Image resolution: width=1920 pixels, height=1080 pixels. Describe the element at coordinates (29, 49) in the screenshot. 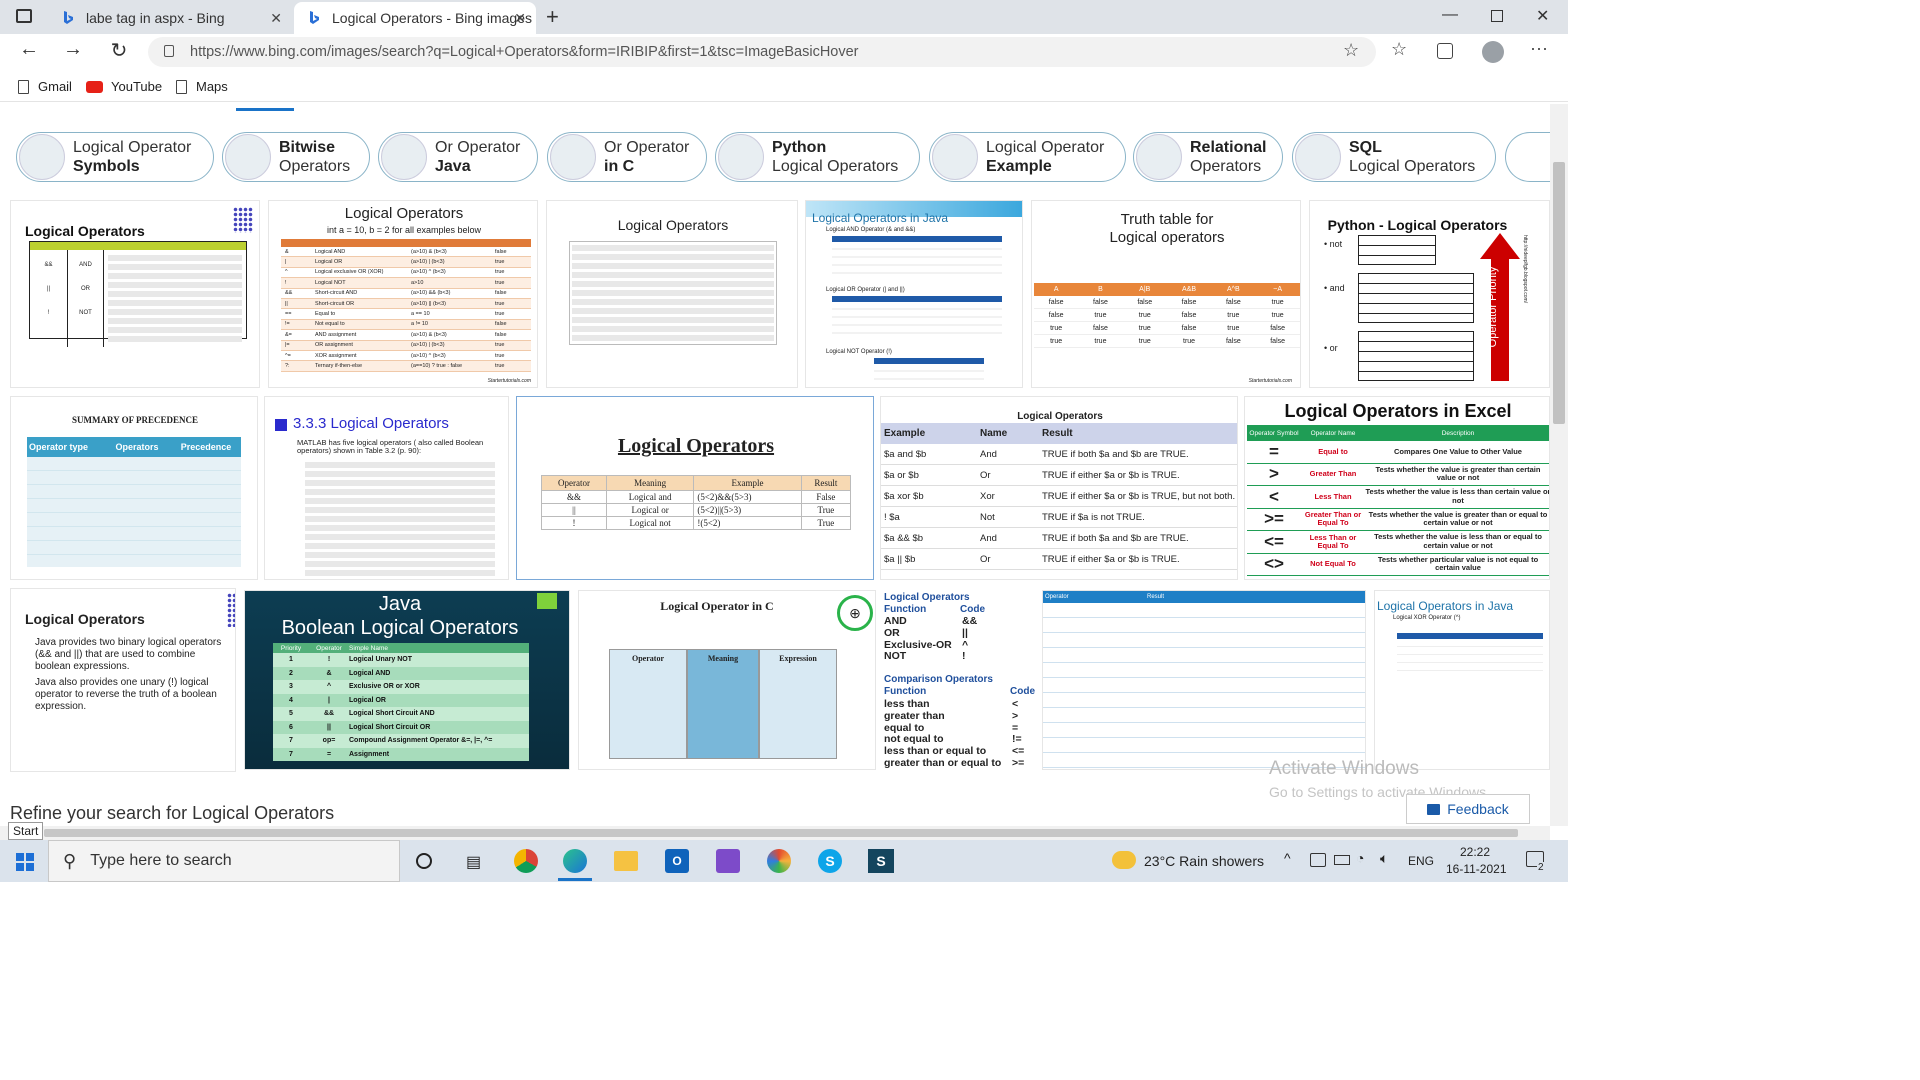

I see `back-icon: ←` at that location.